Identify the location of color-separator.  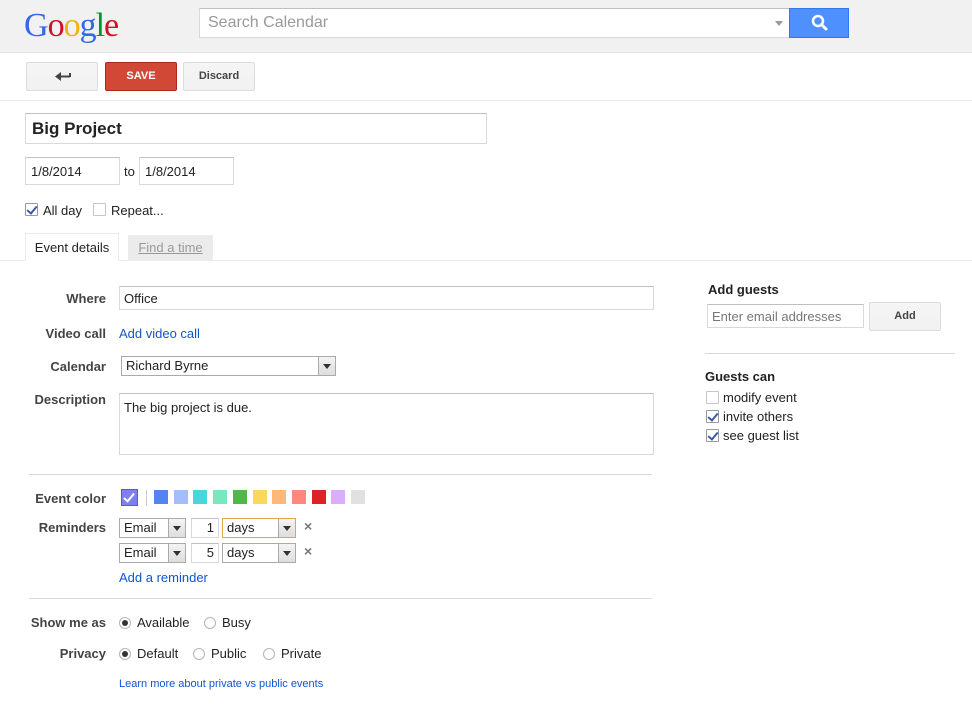
(146, 498).